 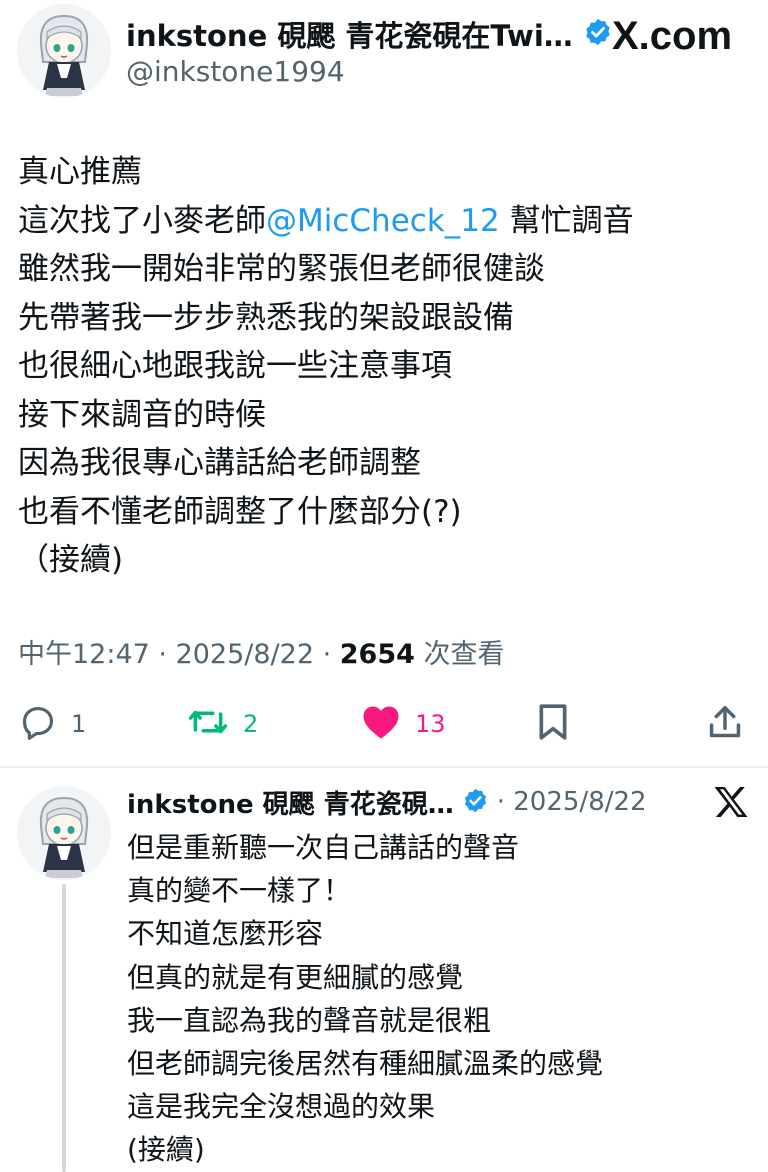 I want to click on x-logo-icon, so click(x=731, y=804).